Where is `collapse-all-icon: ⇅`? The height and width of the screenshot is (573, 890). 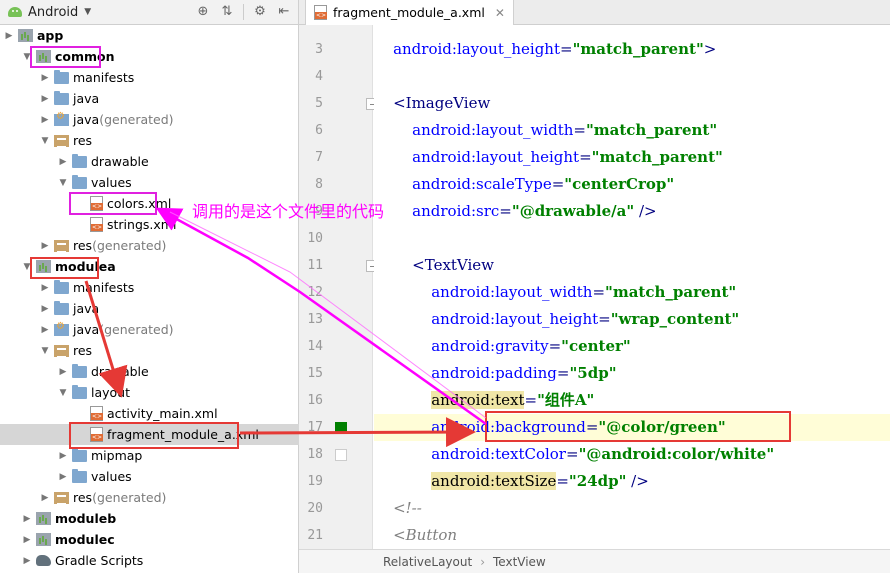
collapse-all-icon: ⇅ is located at coordinates (227, 12).